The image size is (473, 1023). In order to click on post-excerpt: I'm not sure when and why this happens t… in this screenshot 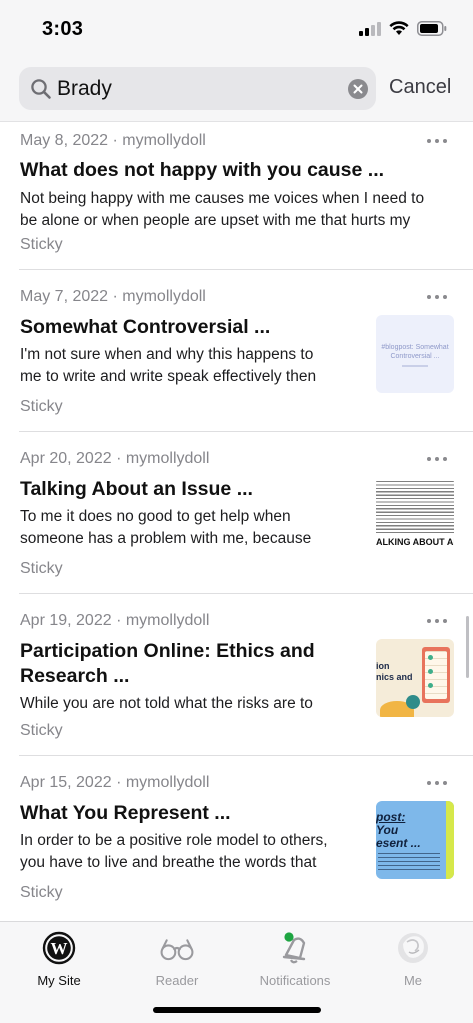, I will do `click(168, 366)`.